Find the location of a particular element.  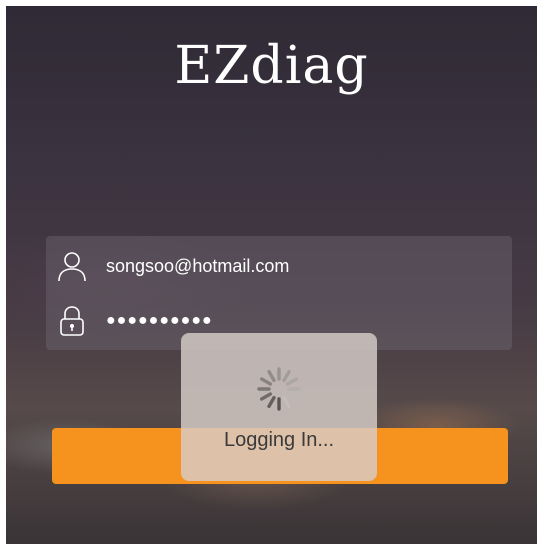

username-row: songsoo@hotmail.com is located at coordinates (279, 266).